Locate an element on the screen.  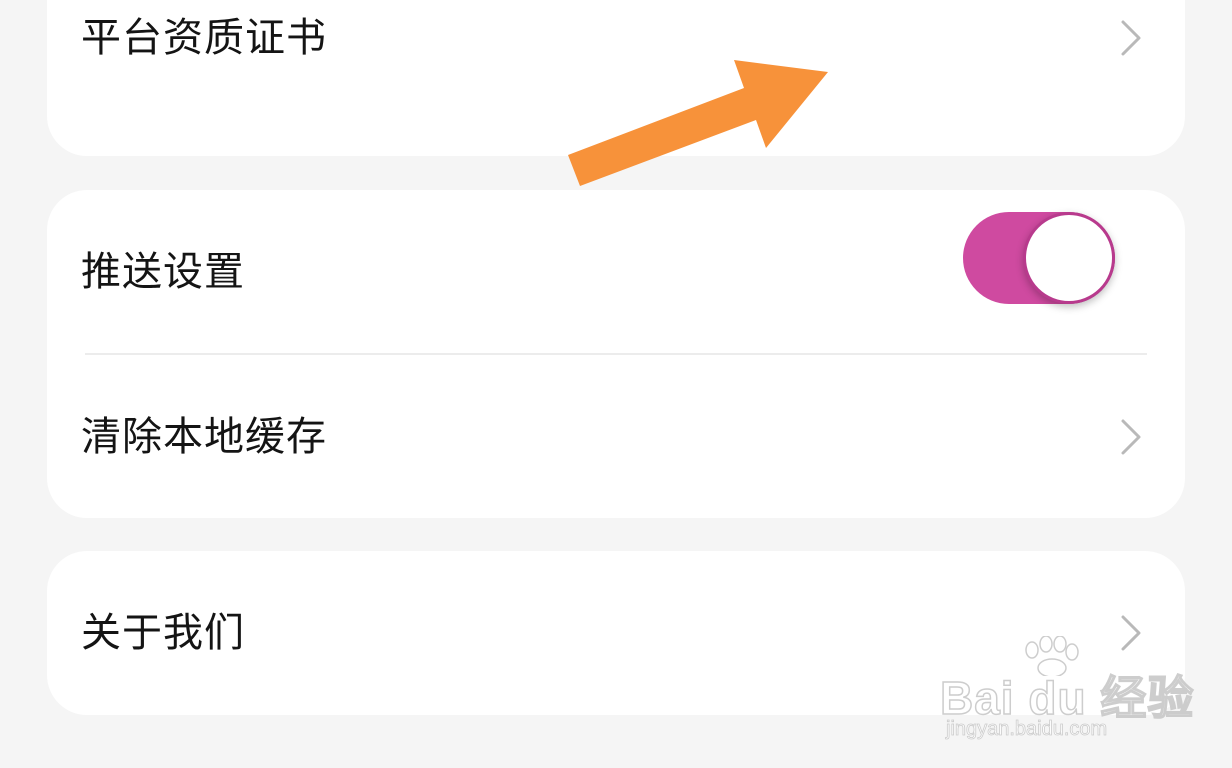
push-settings-toggle is located at coordinates (1039, 258).